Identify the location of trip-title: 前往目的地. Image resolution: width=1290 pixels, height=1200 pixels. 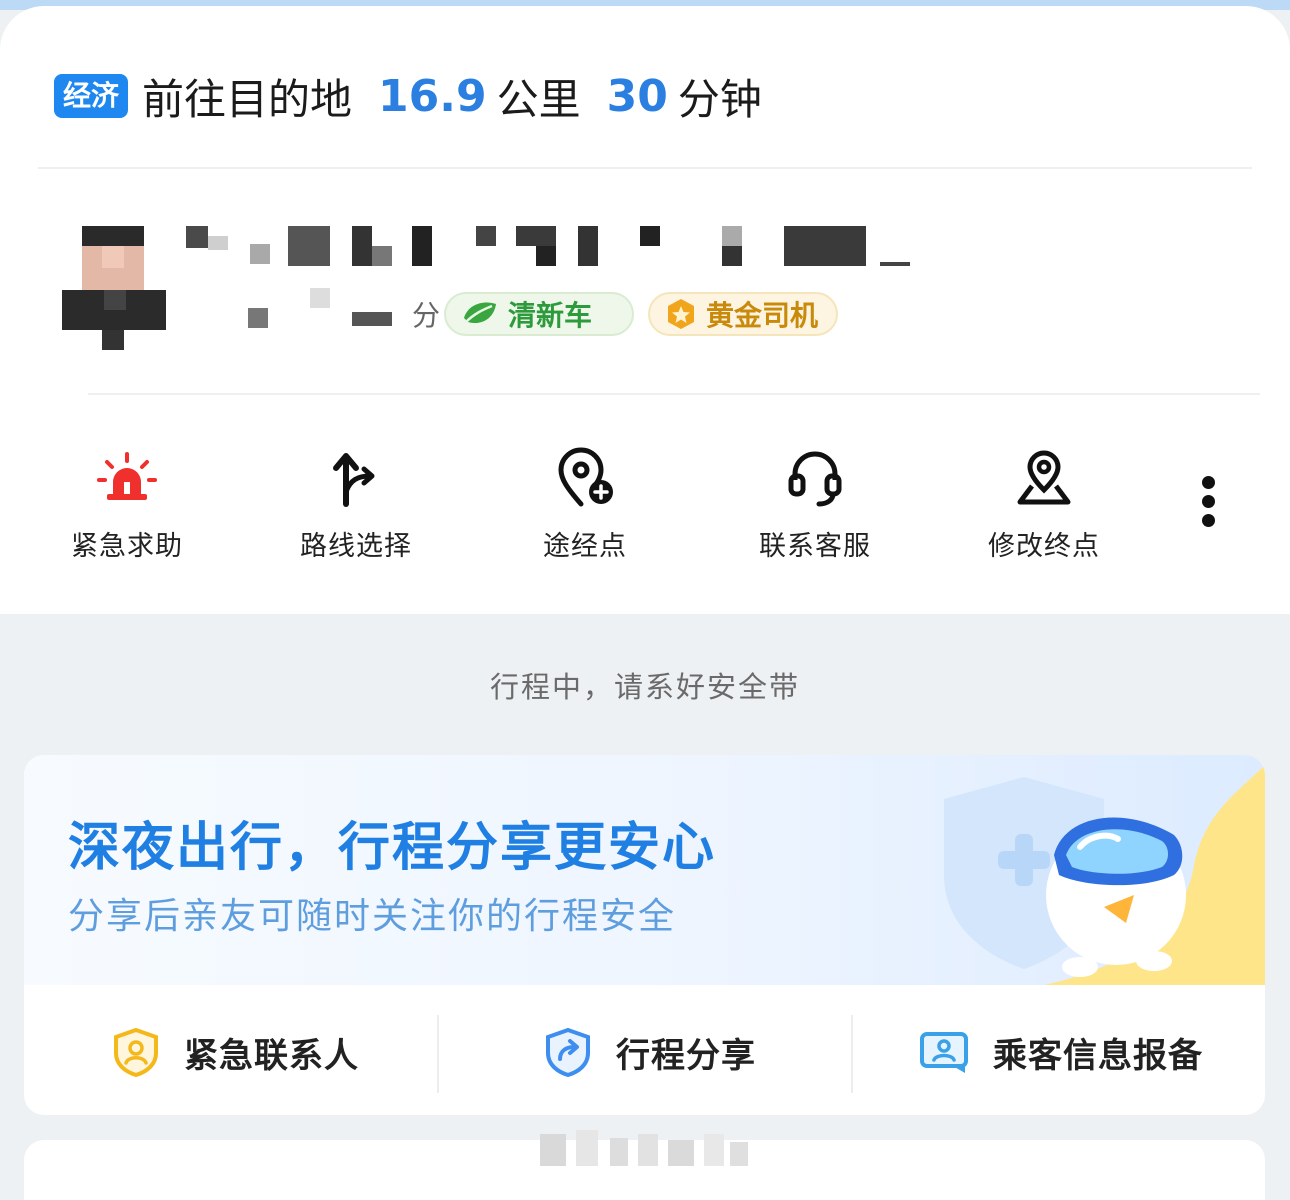
(247, 99).